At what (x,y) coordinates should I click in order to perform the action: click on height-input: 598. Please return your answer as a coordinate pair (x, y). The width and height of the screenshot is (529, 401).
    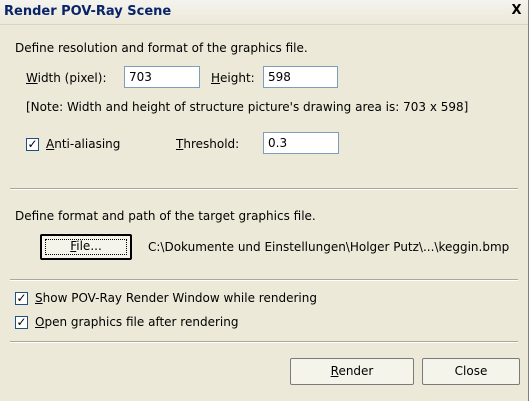
    Looking at the image, I should click on (300, 77).